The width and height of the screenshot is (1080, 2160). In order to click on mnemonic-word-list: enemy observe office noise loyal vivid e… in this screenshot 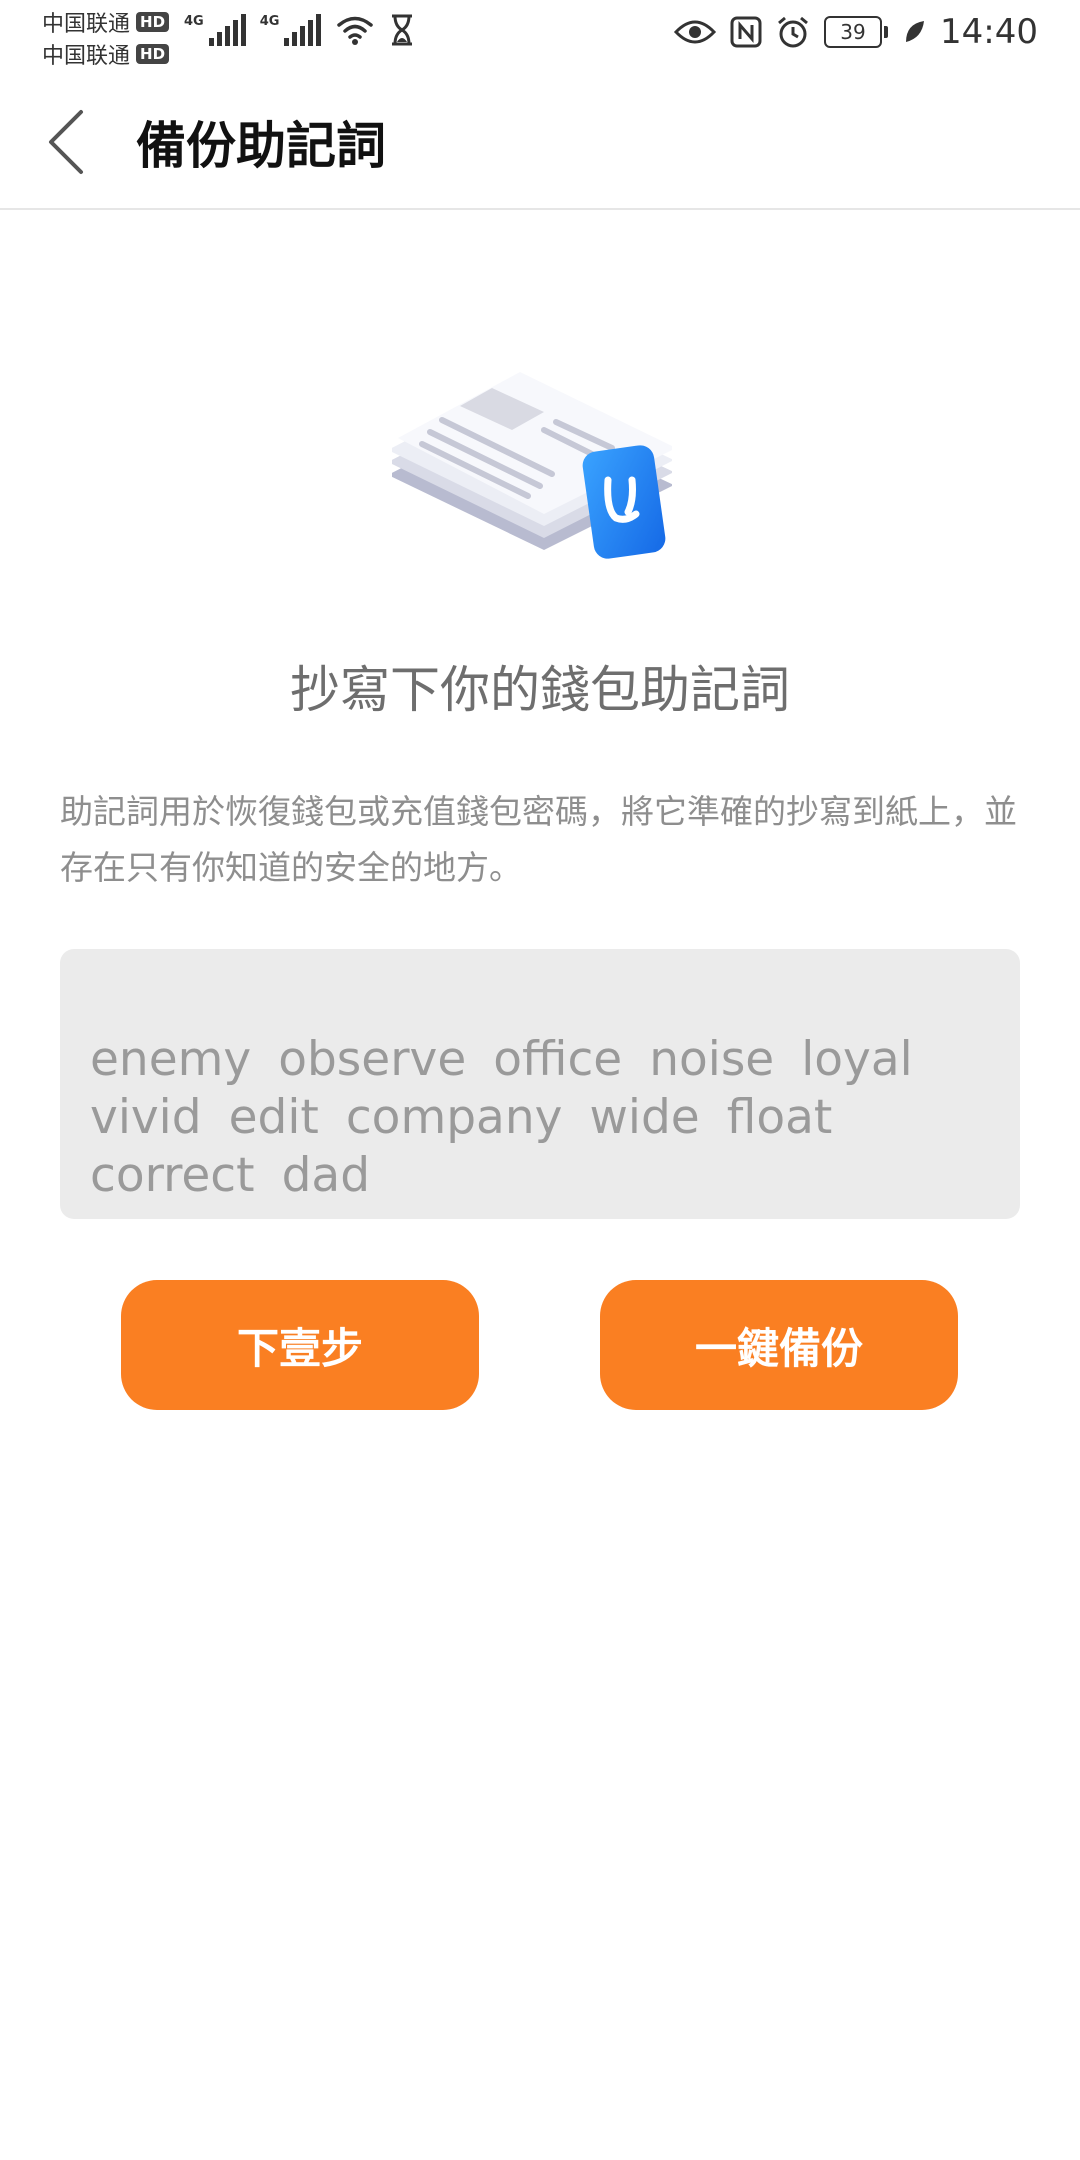, I will do `click(545, 1118)`.